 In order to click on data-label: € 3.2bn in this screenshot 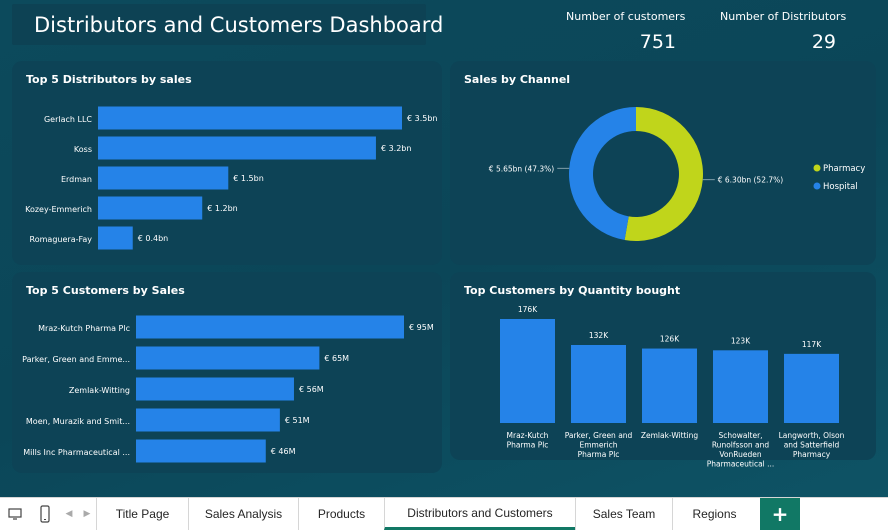, I will do `click(396, 148)`.